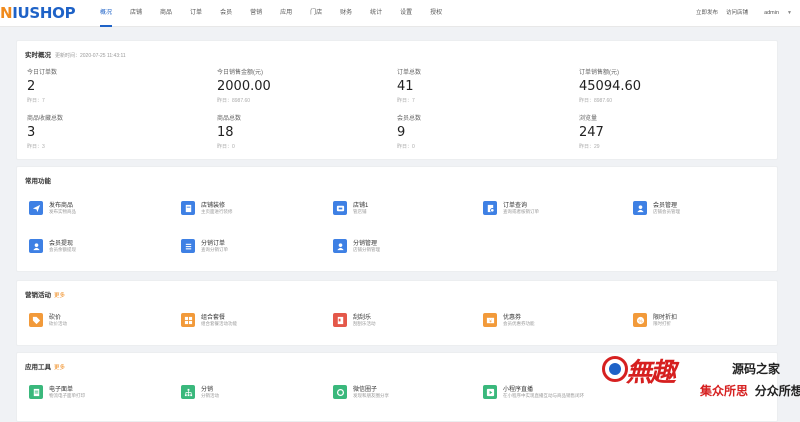  I want to click on function-item: % 限时折扣 限时打折, so click(703, 323).